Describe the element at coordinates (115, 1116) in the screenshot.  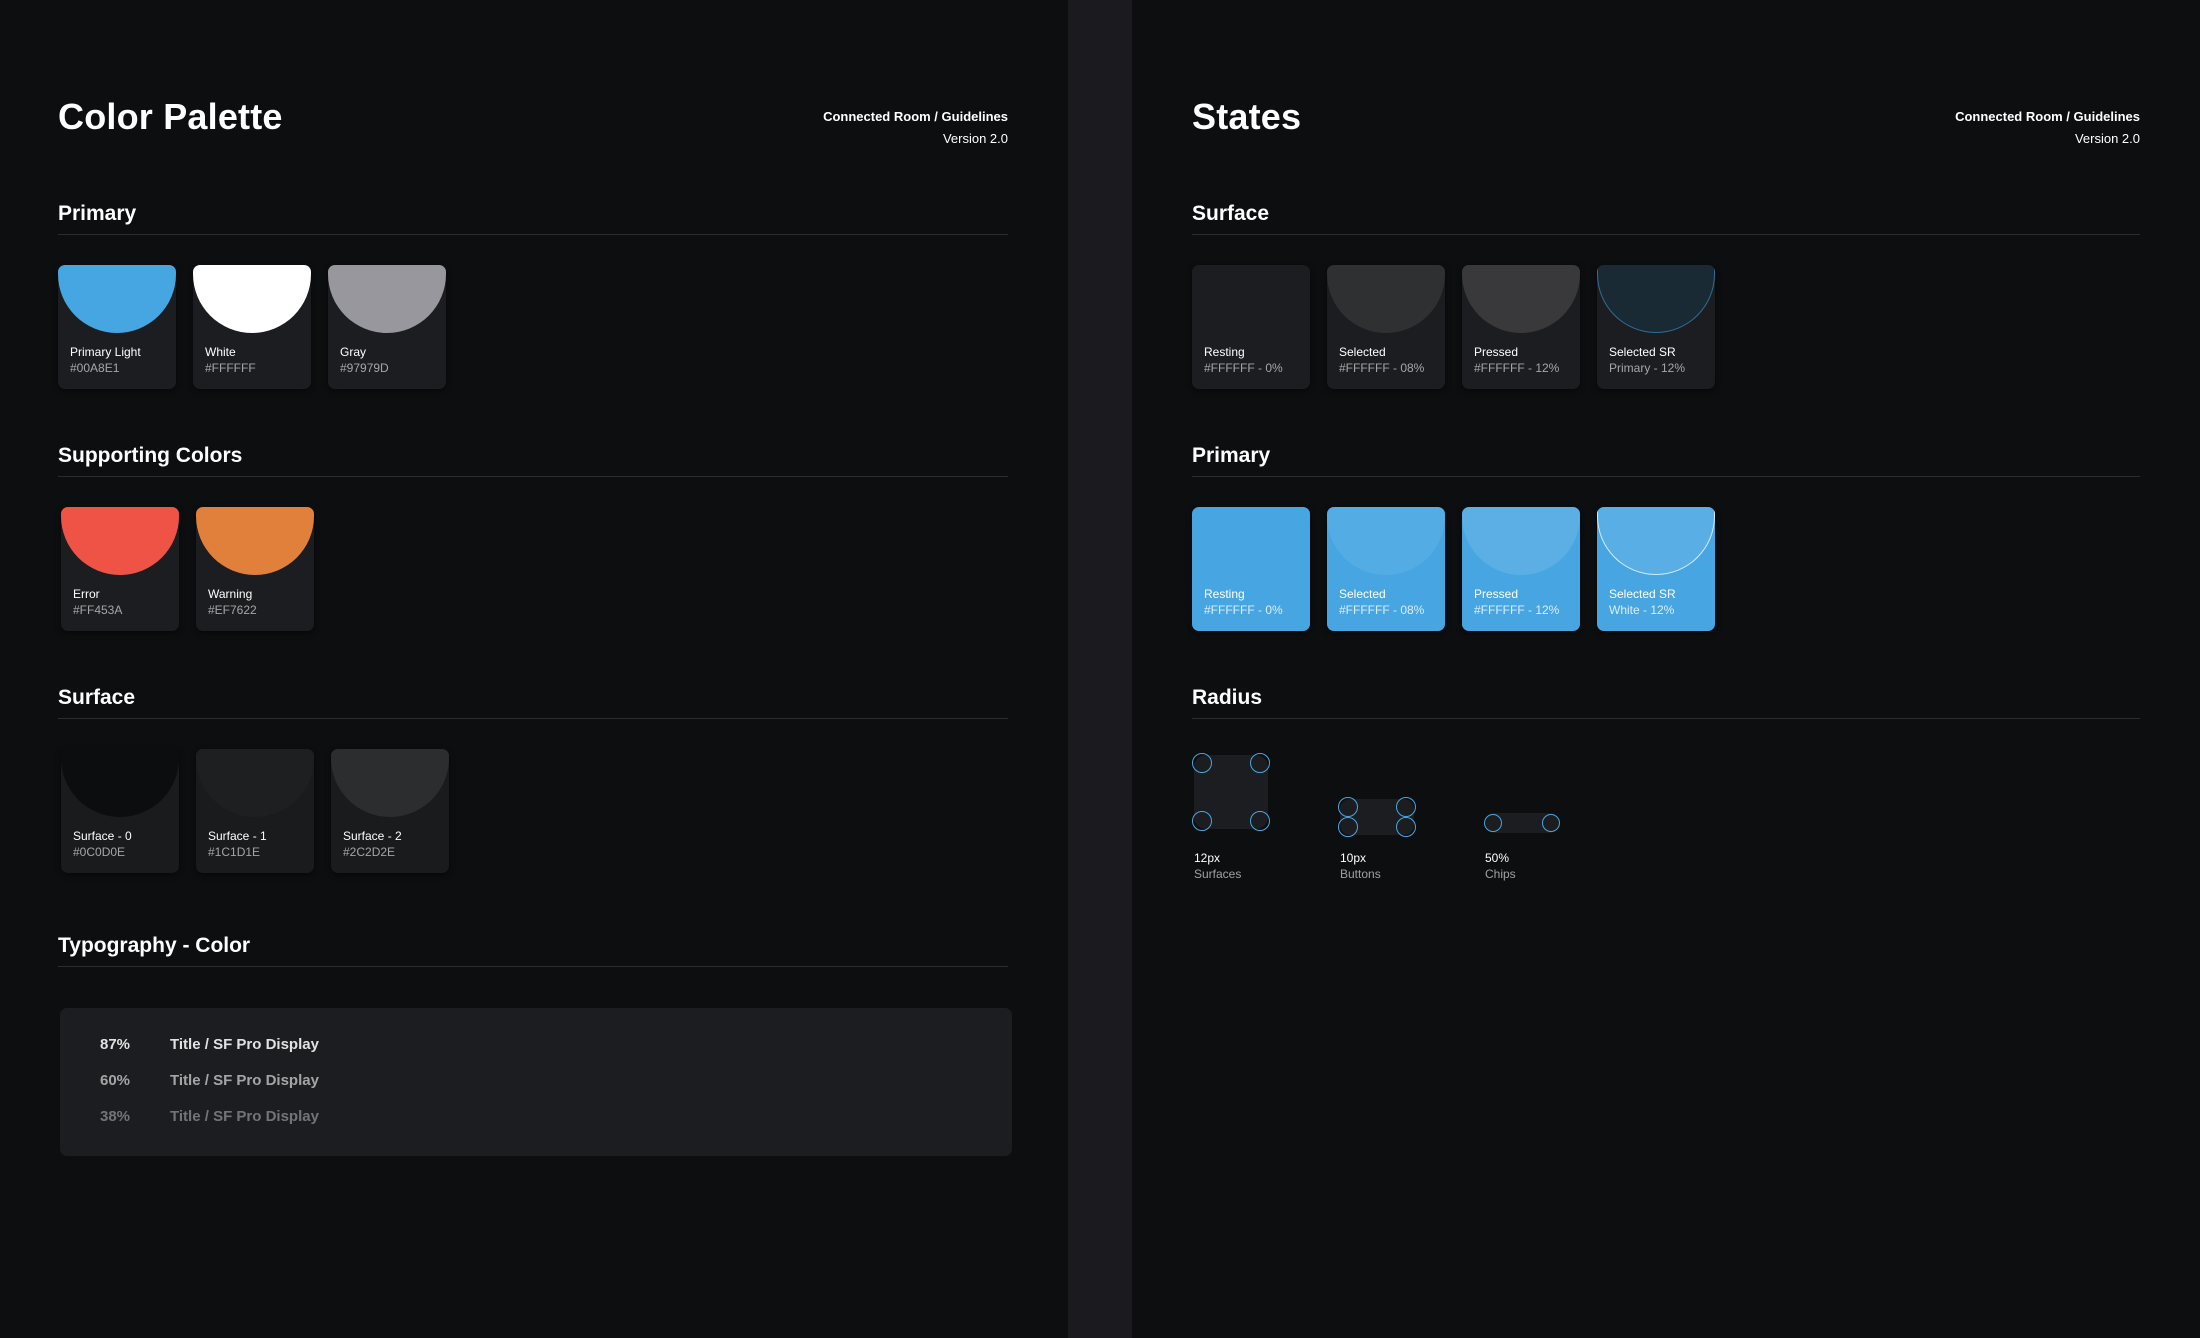
I see `opacity-label: 38%` at that location.